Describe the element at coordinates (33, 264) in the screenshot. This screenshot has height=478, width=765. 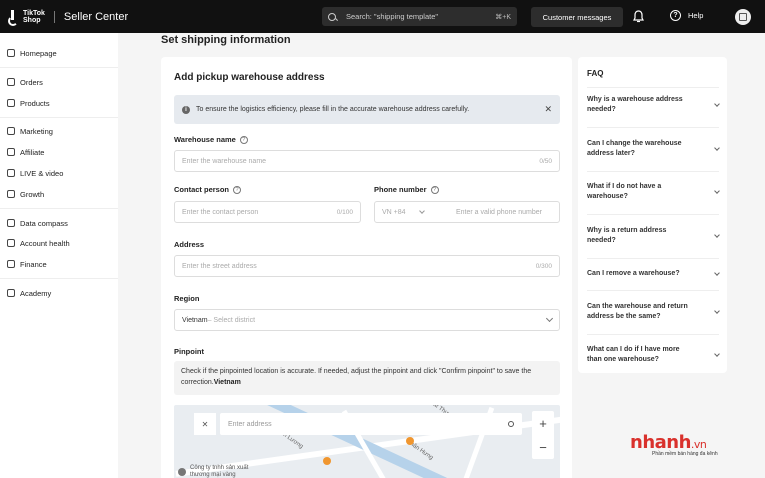
I see `sidebar-item-label: Finance` at that location.